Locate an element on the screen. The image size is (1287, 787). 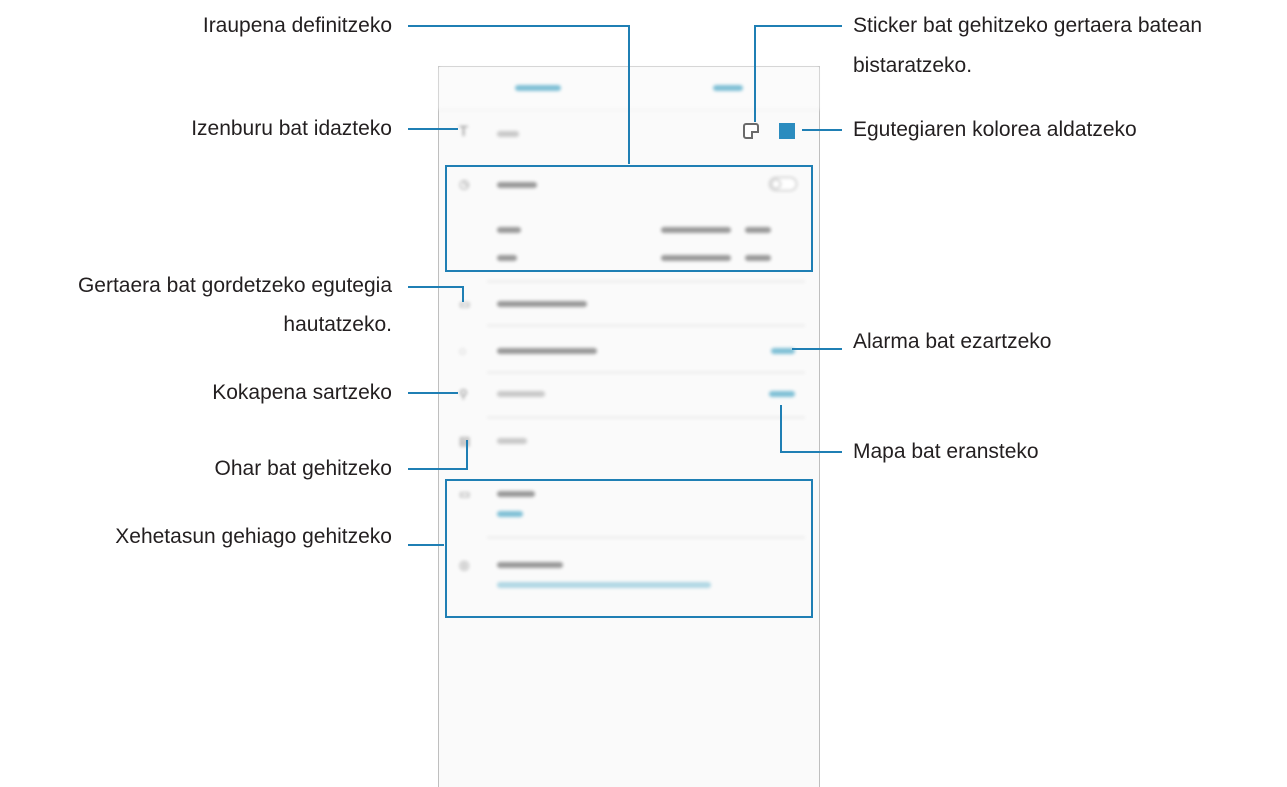
callout-duration: Iraupena definitzeko is located at coordinates (297, 25).